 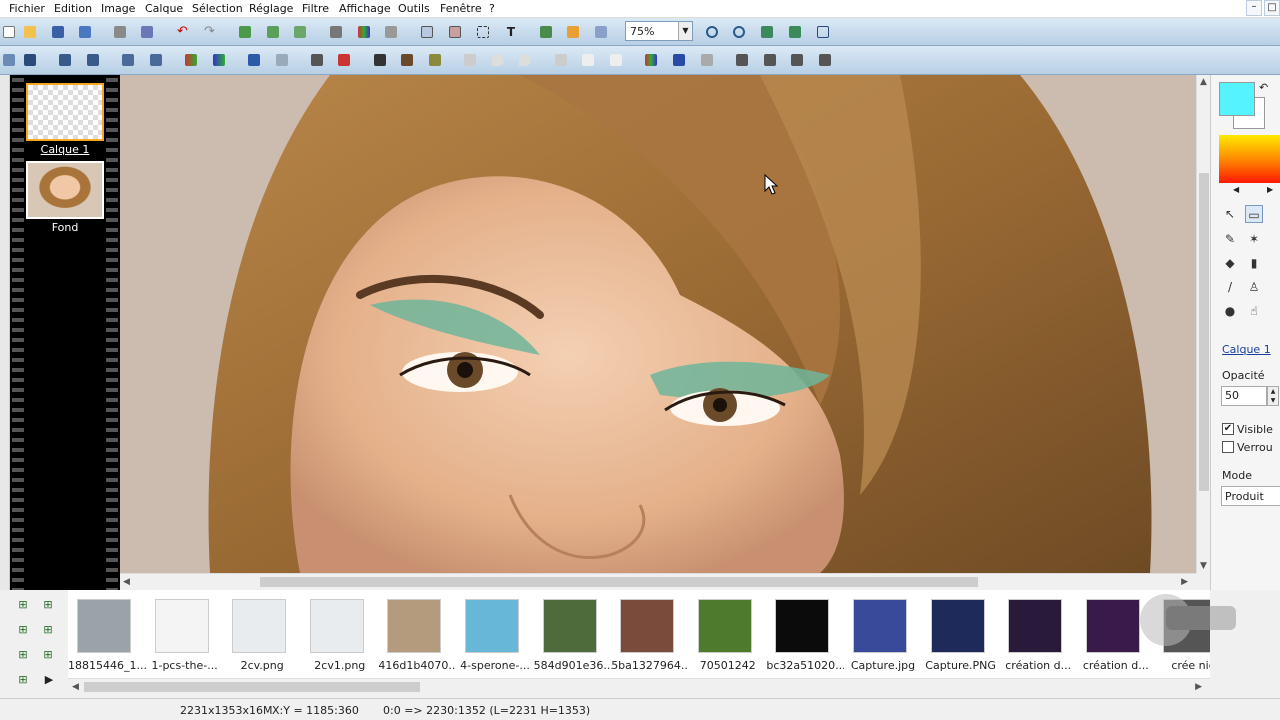 What do you see at coordinates (1263, 87) in the screenshot?
I see `swap-colors-icon: ↶` at bounding box center [1263, 87].